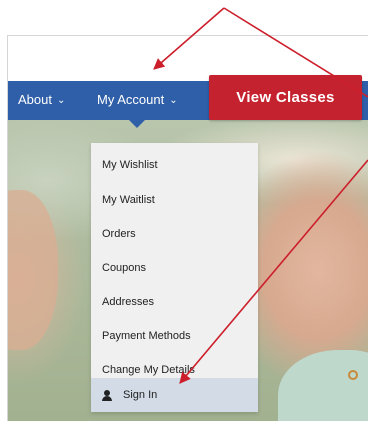 This screenshot has height=421, width=368. What do you see at coordinates (174, 165) in the screenshot?
I see `menu-item-wishlist: My Wishlist` at bounding box center [174, 165].